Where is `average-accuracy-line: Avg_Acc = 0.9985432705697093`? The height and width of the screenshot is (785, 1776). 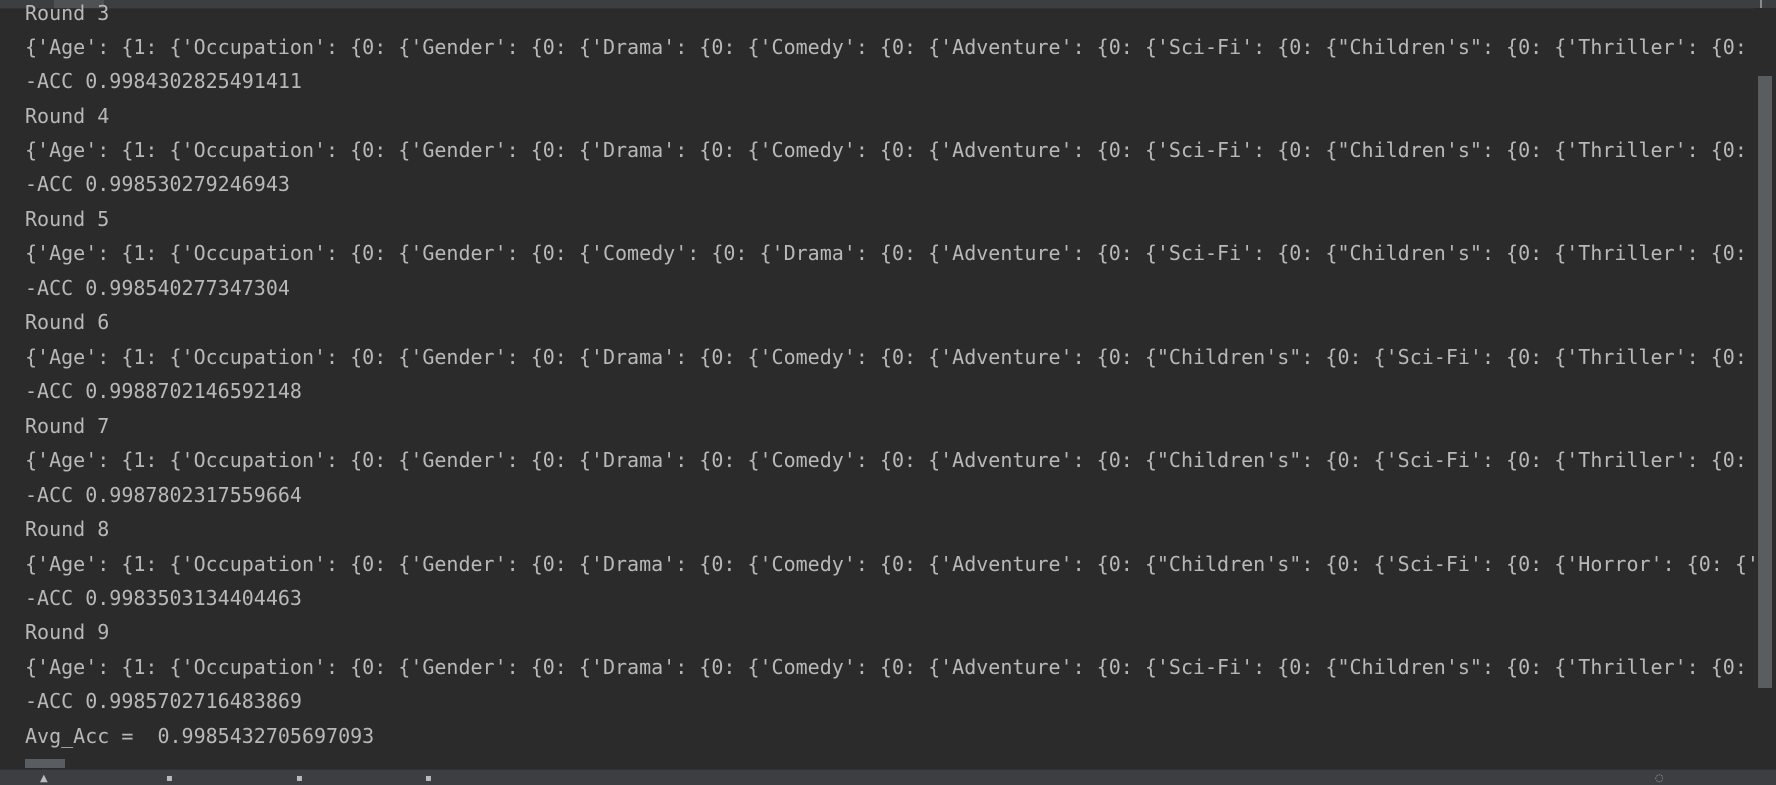
average-accuracy-line: Avg_Acc = 0.9985432705697093 is located at coordinates (200, 736).